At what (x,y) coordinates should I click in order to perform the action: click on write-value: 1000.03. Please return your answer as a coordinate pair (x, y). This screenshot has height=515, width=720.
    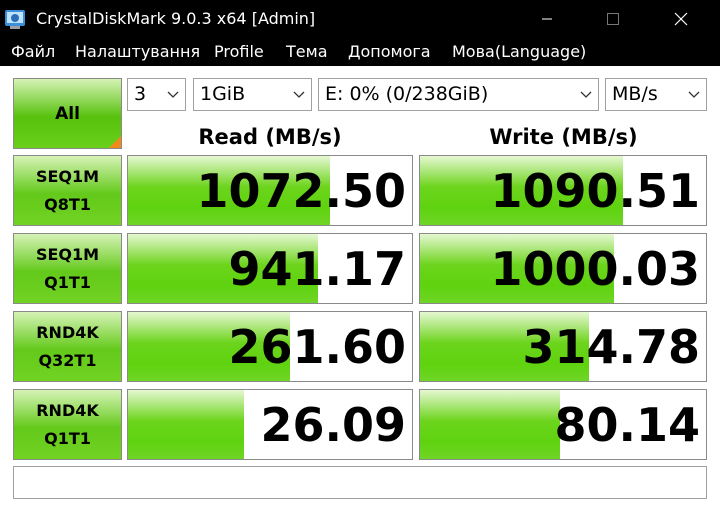
    Looking at the image, I should click on (595, 268).